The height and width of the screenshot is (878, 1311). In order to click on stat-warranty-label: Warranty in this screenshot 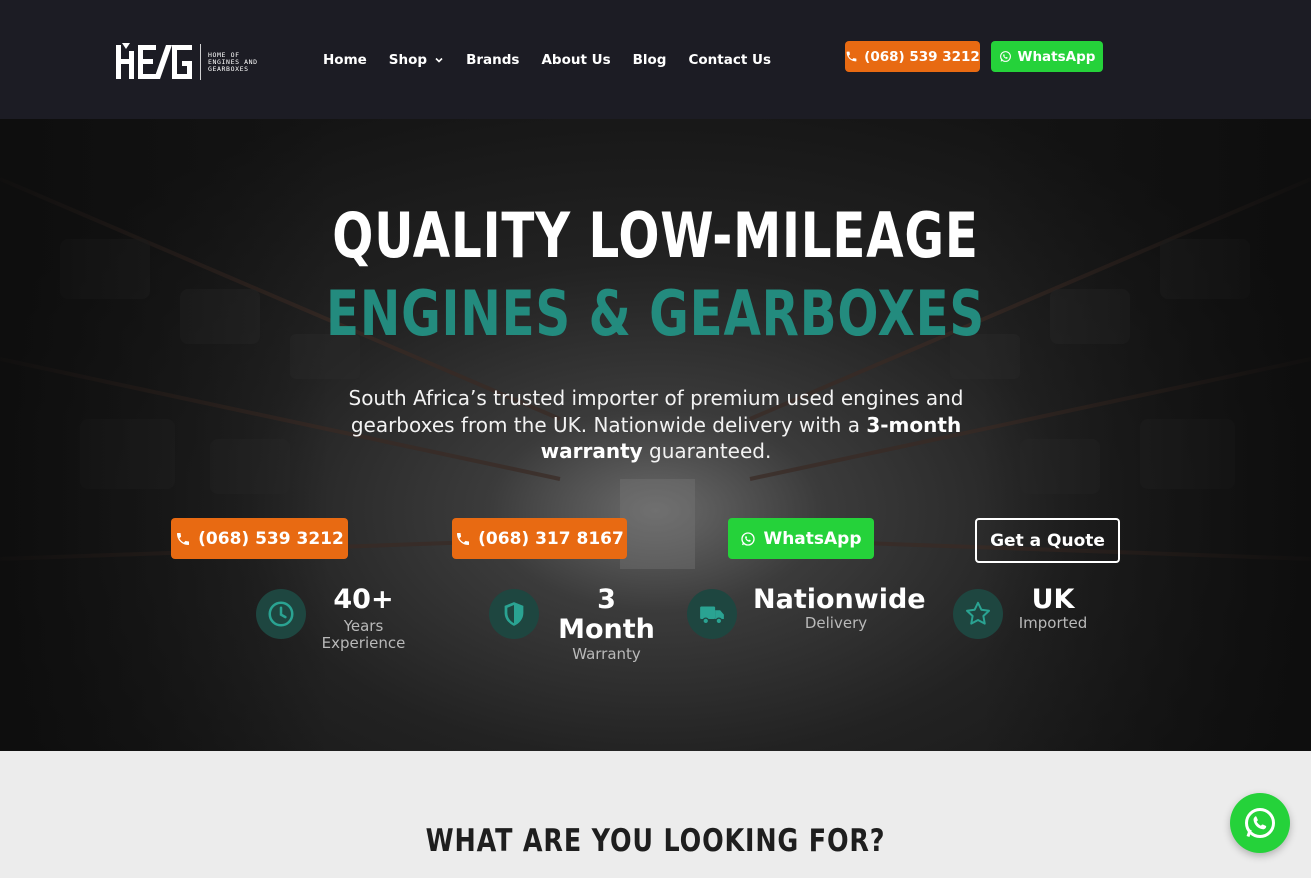, I will do `click(606, 654)`.